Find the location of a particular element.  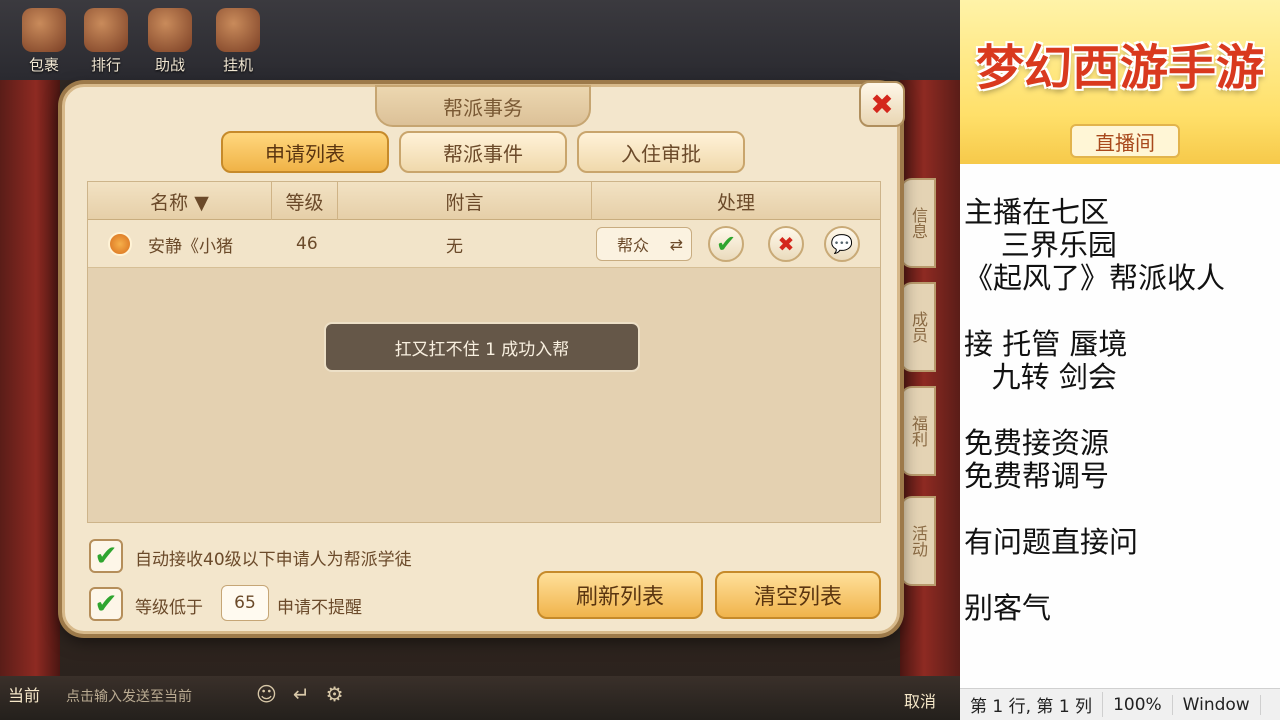

swap-icon: ⇄ is located at coordinates (676, 244).